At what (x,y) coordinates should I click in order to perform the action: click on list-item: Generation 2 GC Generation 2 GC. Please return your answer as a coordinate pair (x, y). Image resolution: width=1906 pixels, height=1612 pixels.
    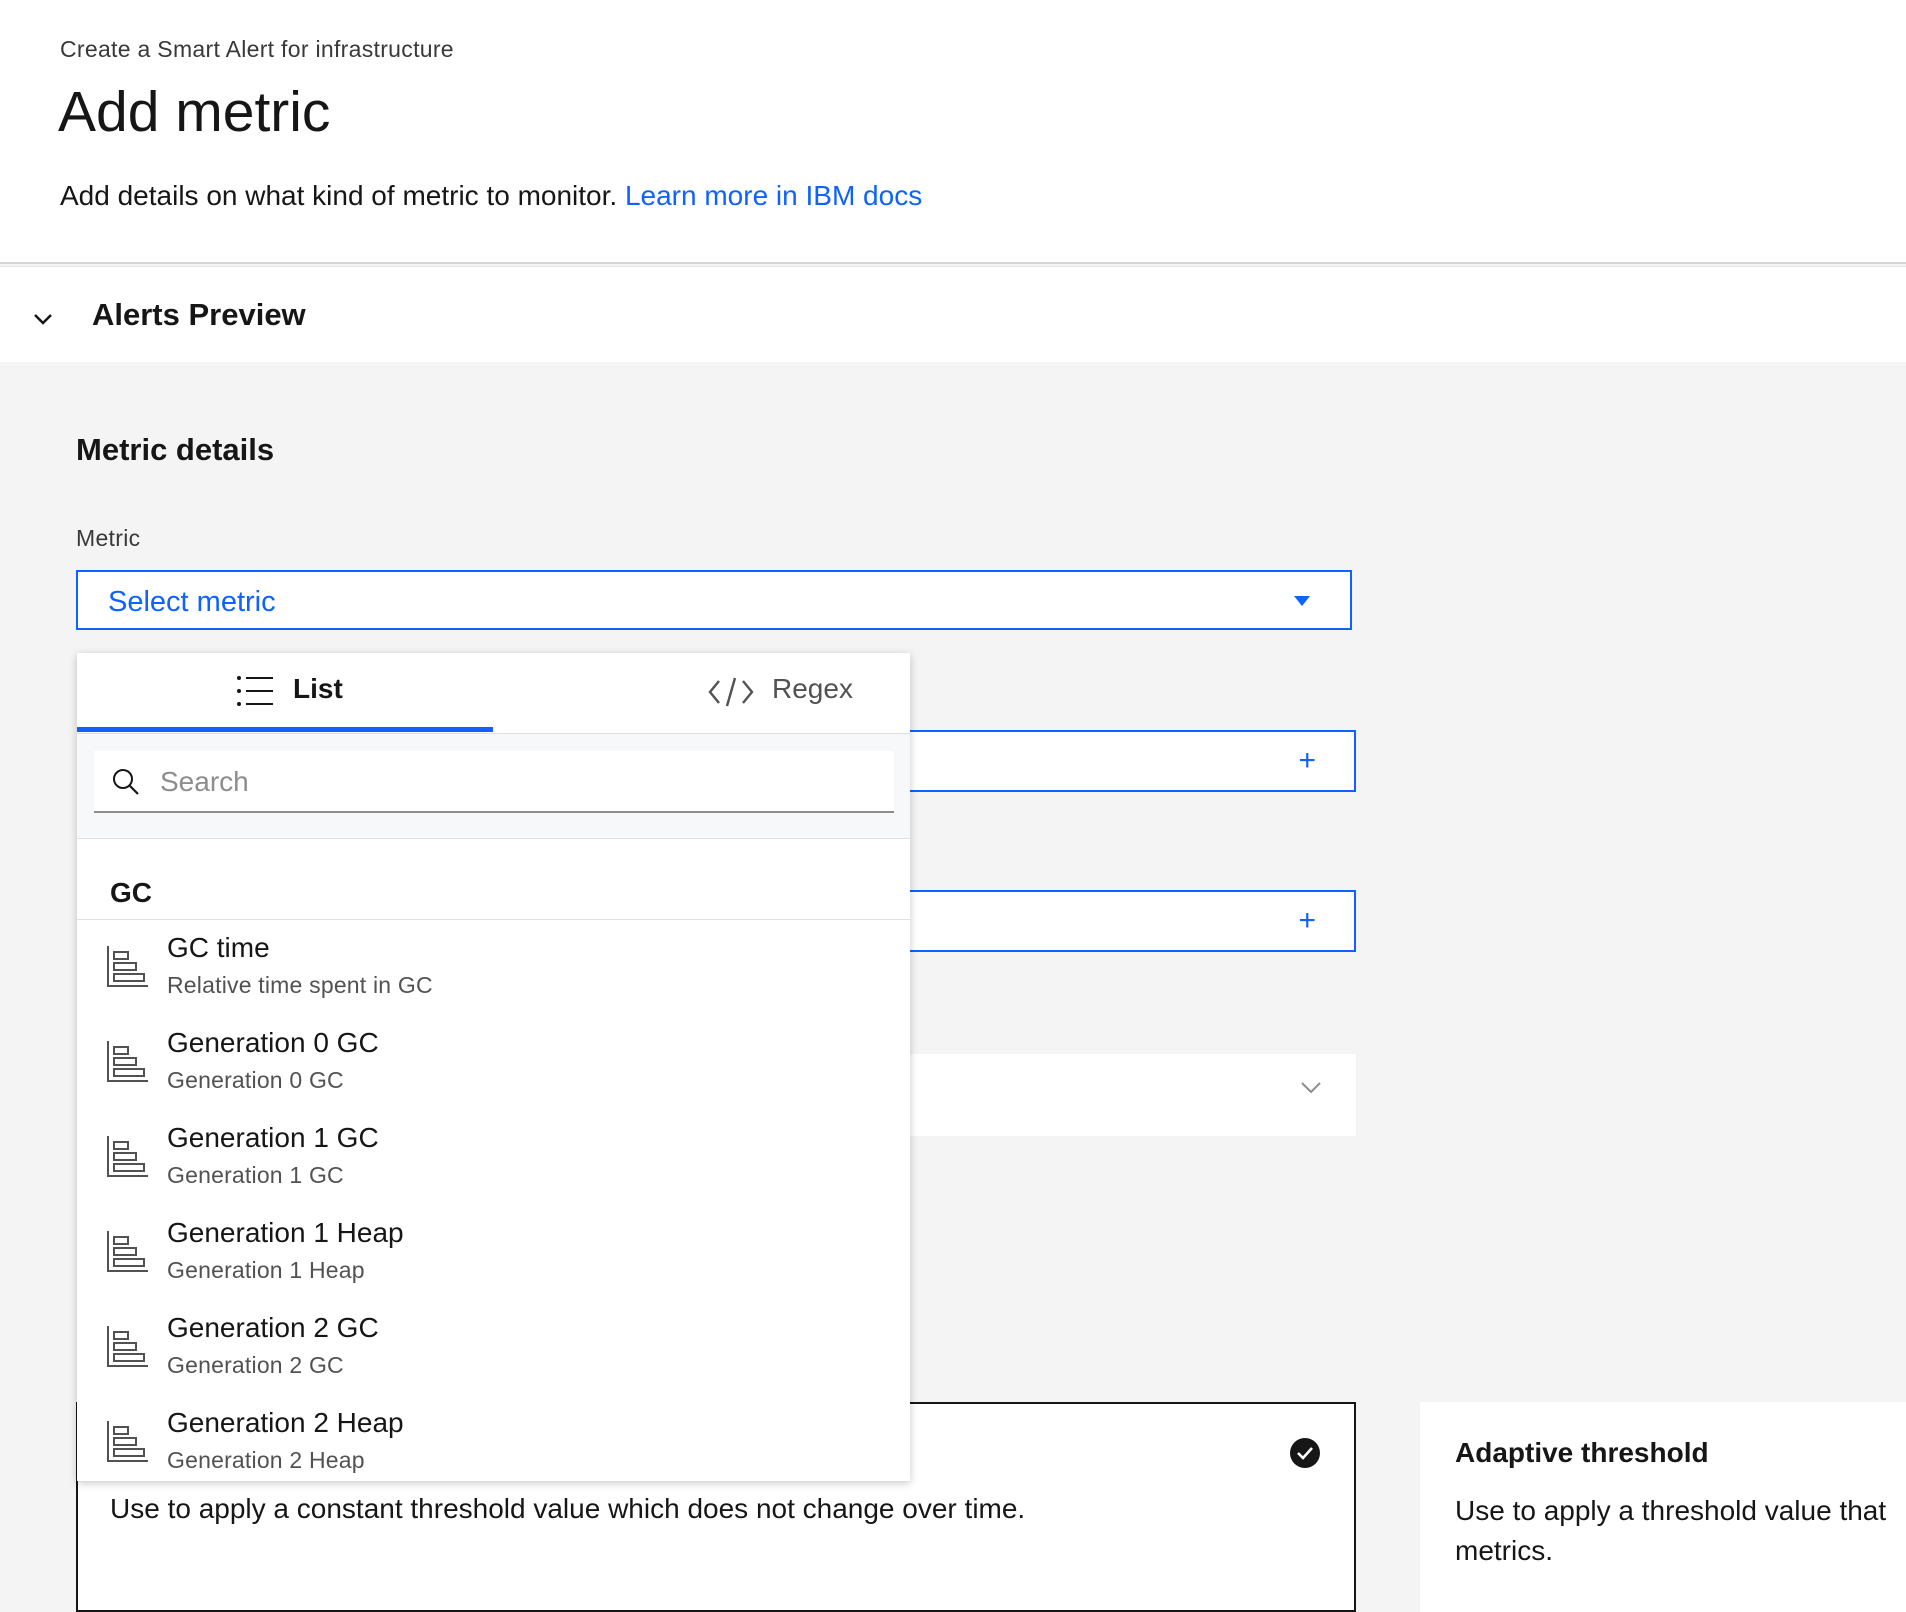
    Looking at the image, I should click on (493, 1348).